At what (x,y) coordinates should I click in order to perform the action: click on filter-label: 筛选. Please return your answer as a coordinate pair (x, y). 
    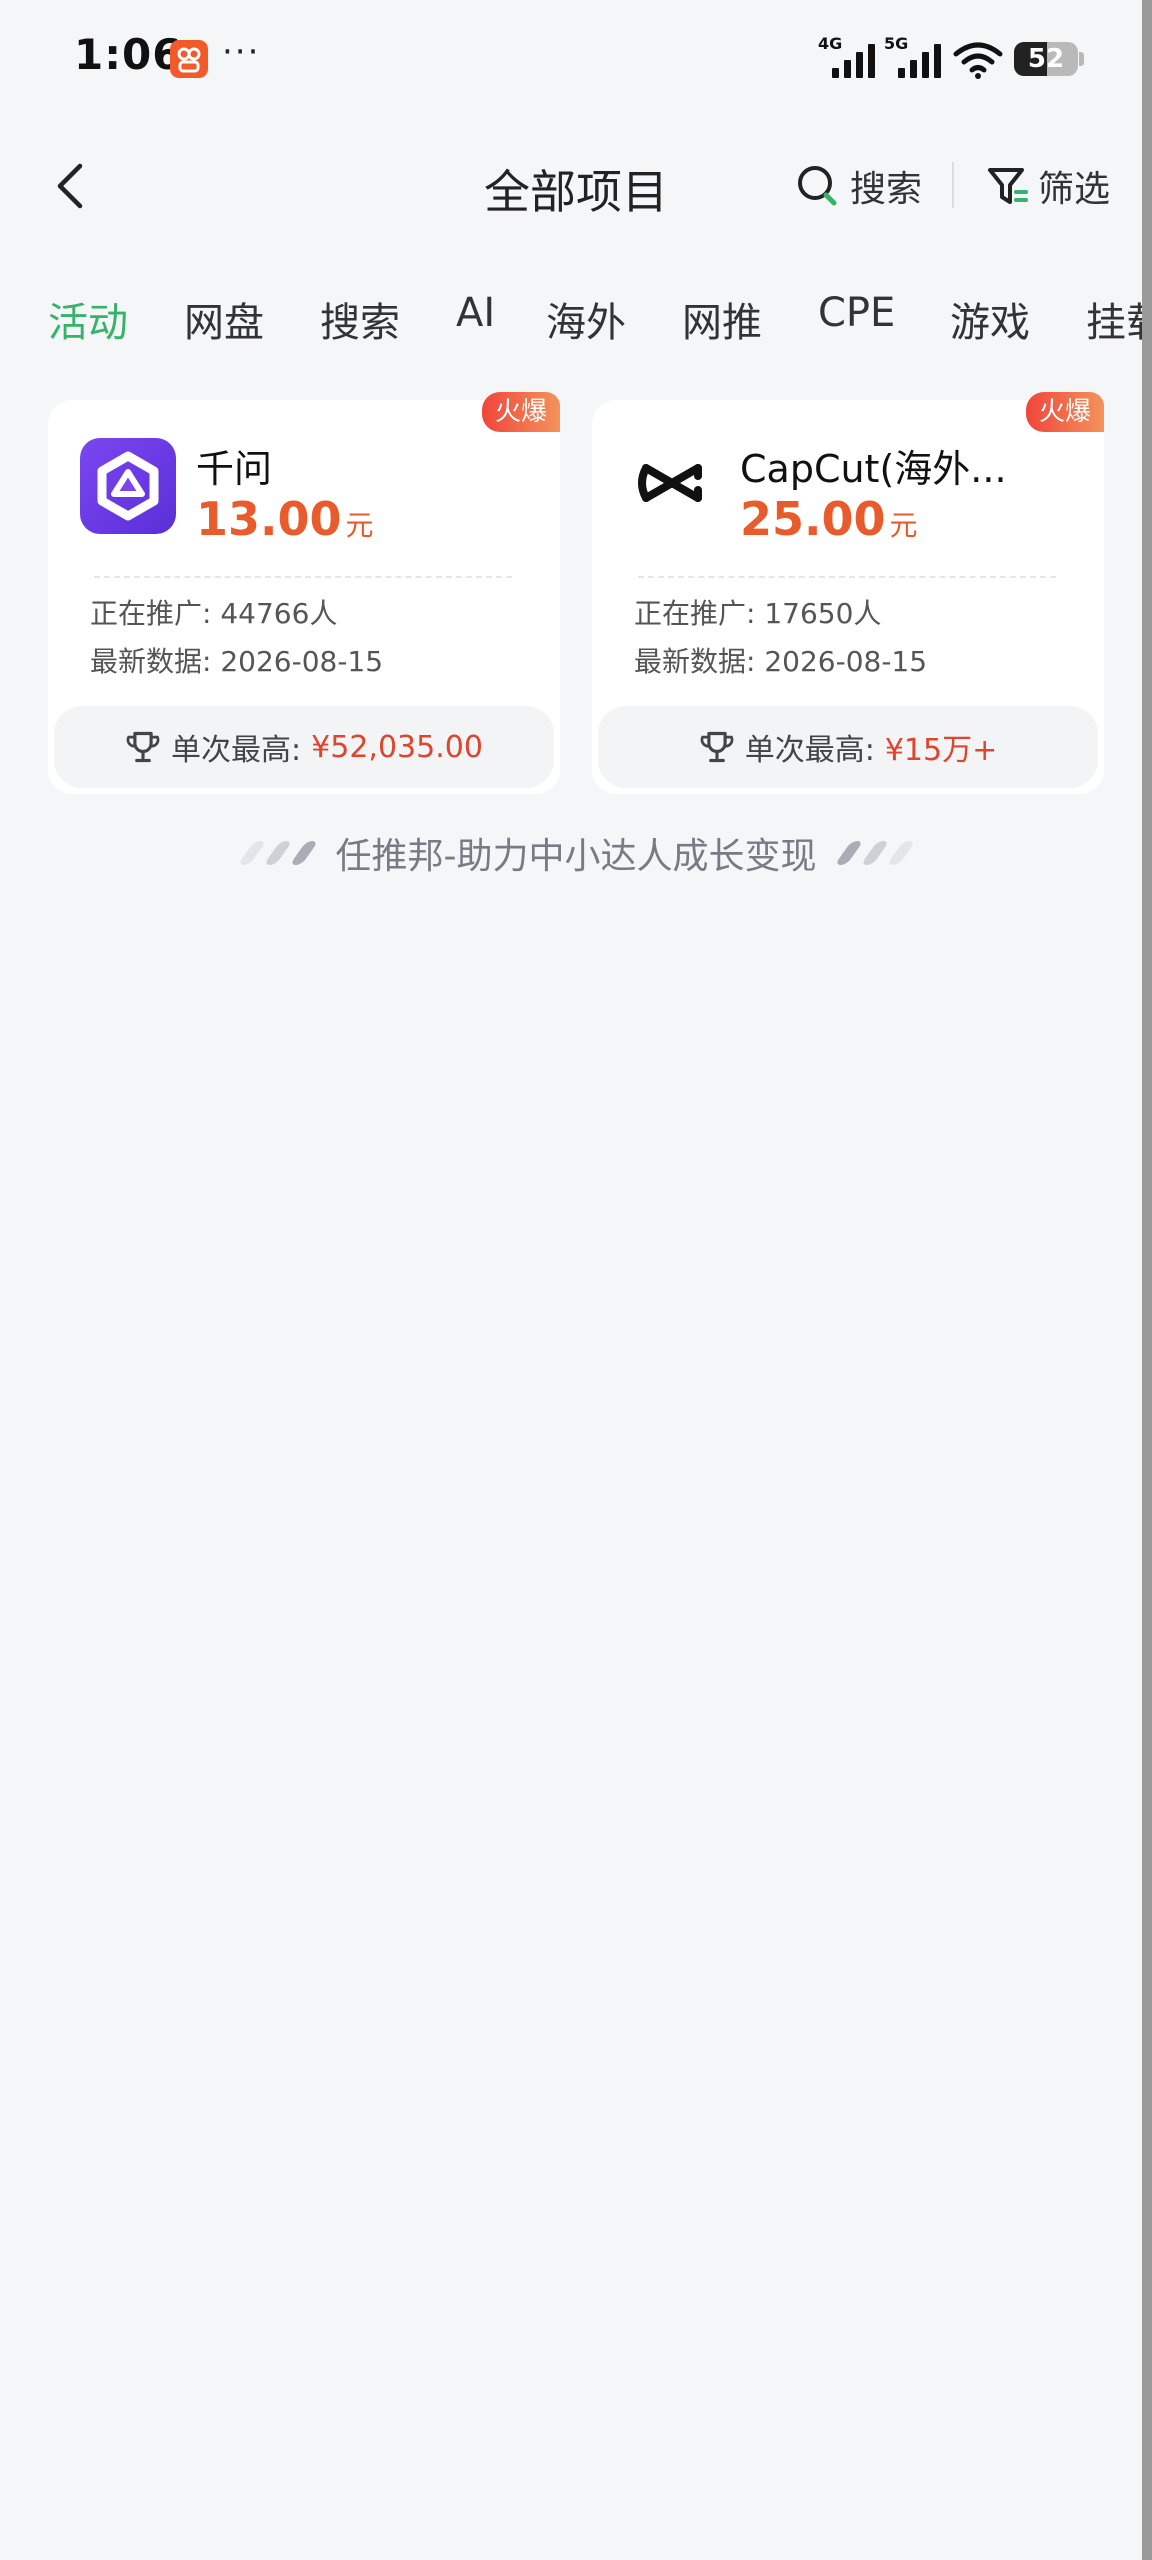
    Looking at the image, I should click on (1074, 189).